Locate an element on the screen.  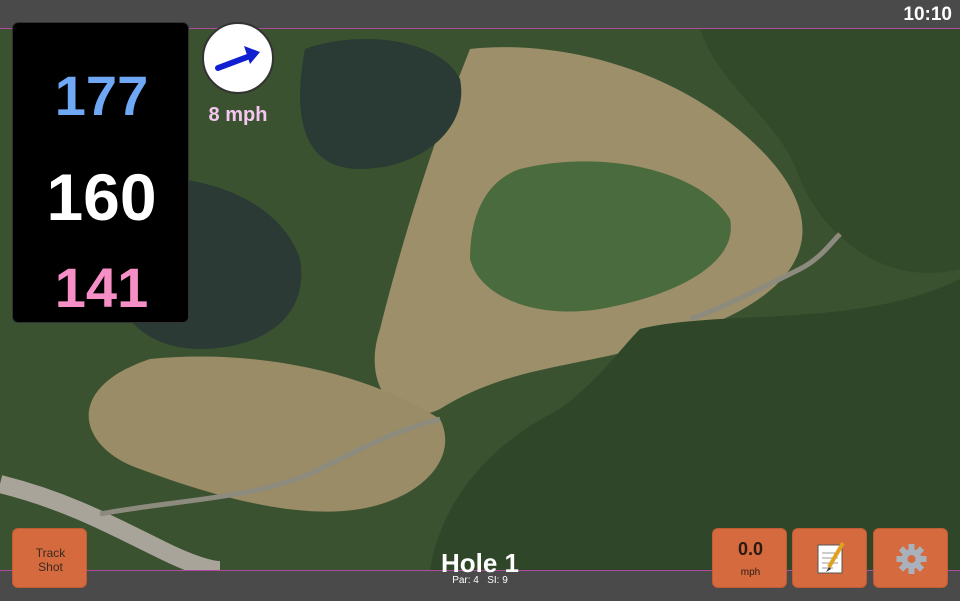
notepad-icon is located at coordinates (831, 557).